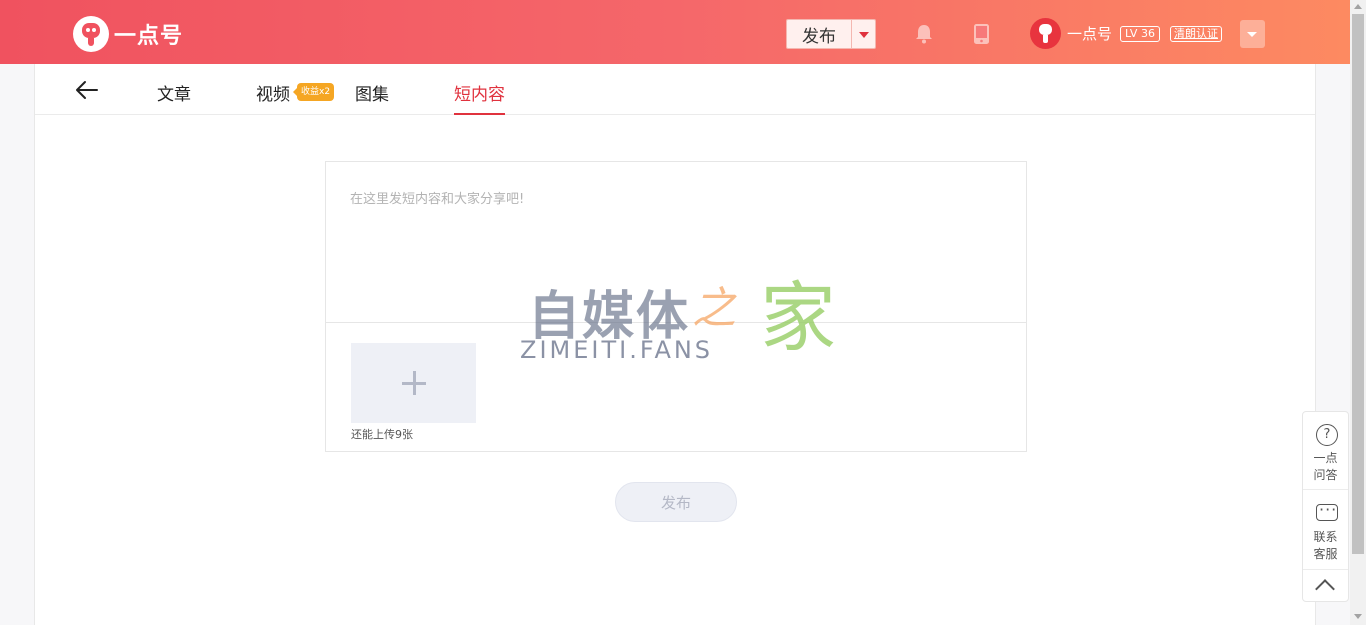 This screenshot has width=1366, height=625. I want to click on tab-bar: 文章 视频 收益x2 图集 短内容, so click(675, 89).